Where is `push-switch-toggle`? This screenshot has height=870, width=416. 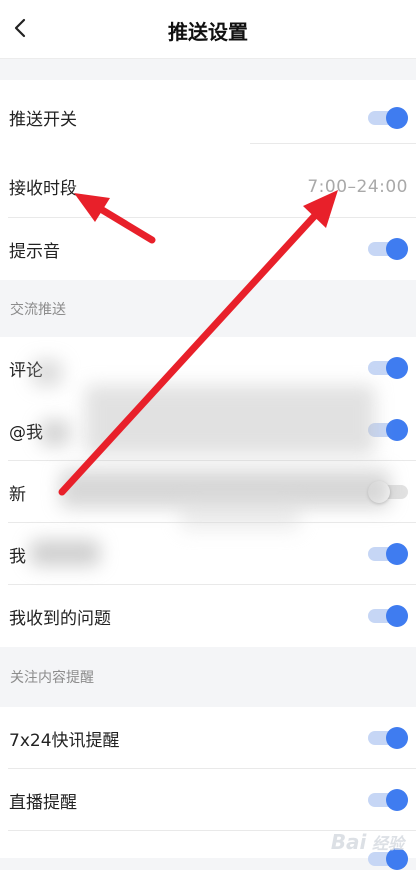
push-switch-toggle is located at coordinates (388, 117).